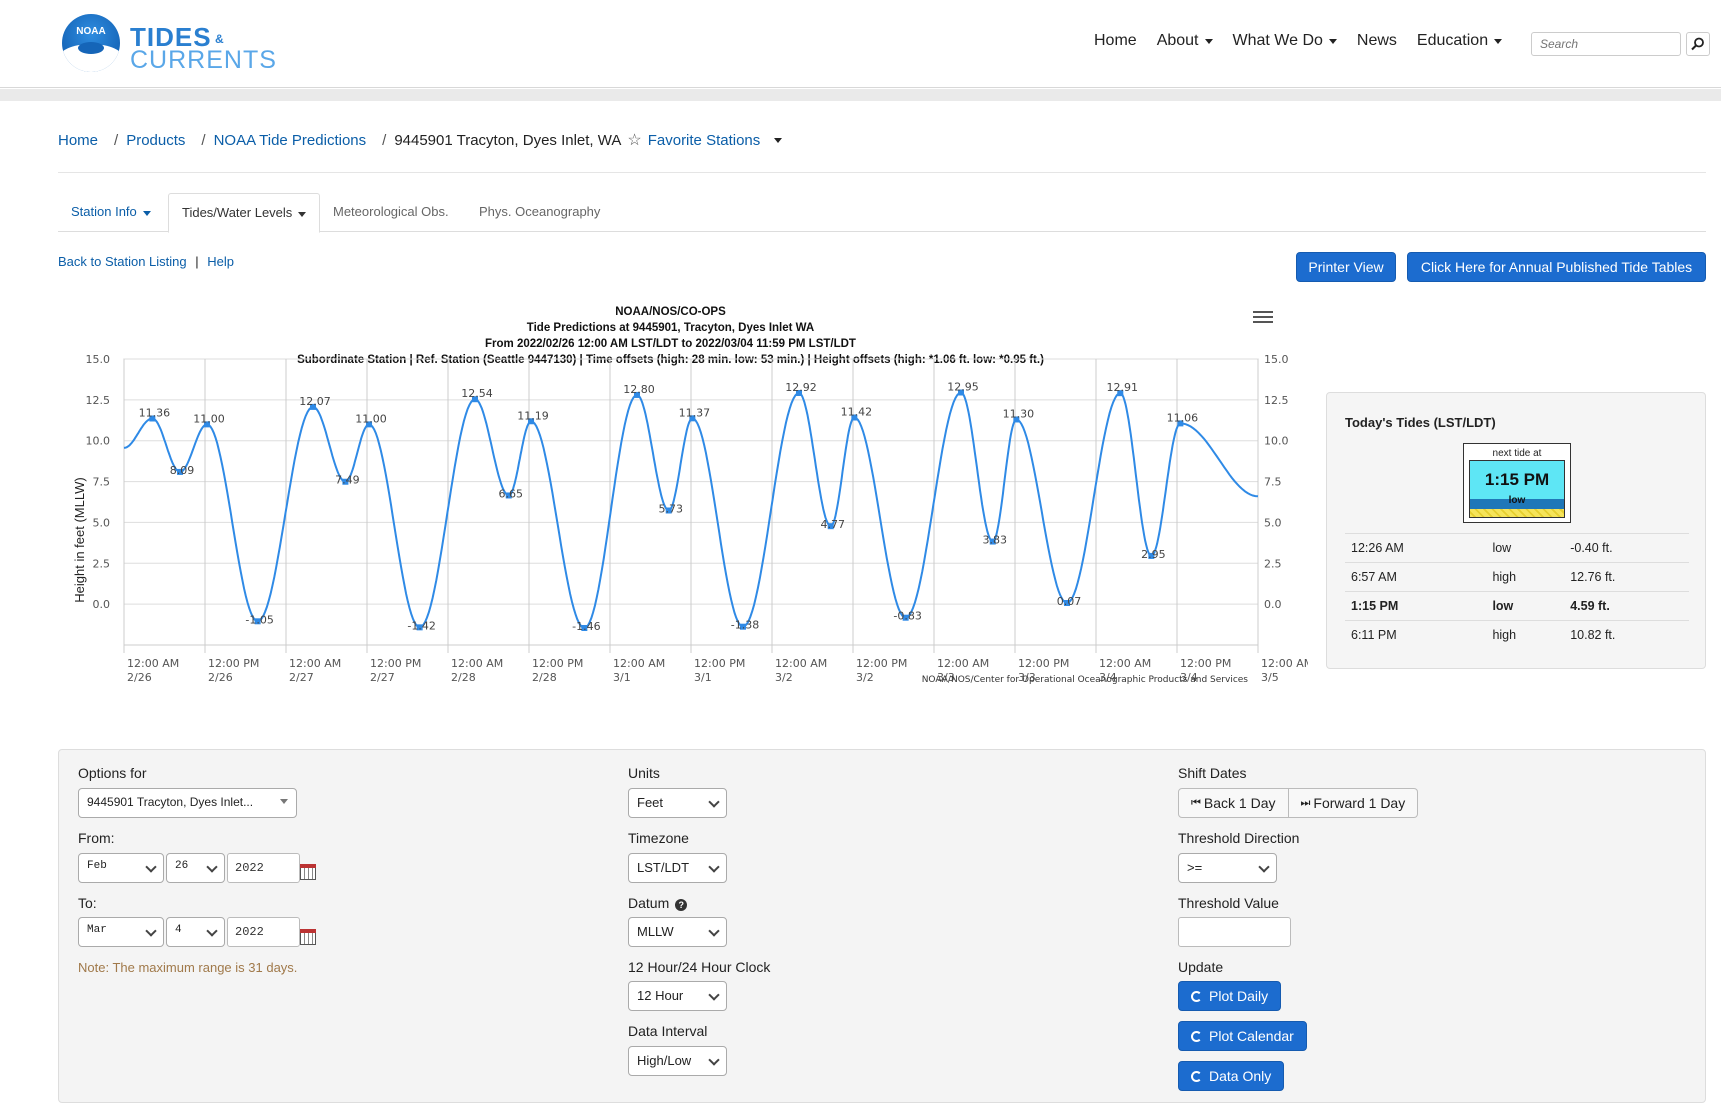 This screenshot has height=1111, width=1721. What do you see at coordinates (195, 44) in the screenshot?
I see `tides-currents-logo: NOAA TIDES & CURRENTS` at bounding box center [195, 44].